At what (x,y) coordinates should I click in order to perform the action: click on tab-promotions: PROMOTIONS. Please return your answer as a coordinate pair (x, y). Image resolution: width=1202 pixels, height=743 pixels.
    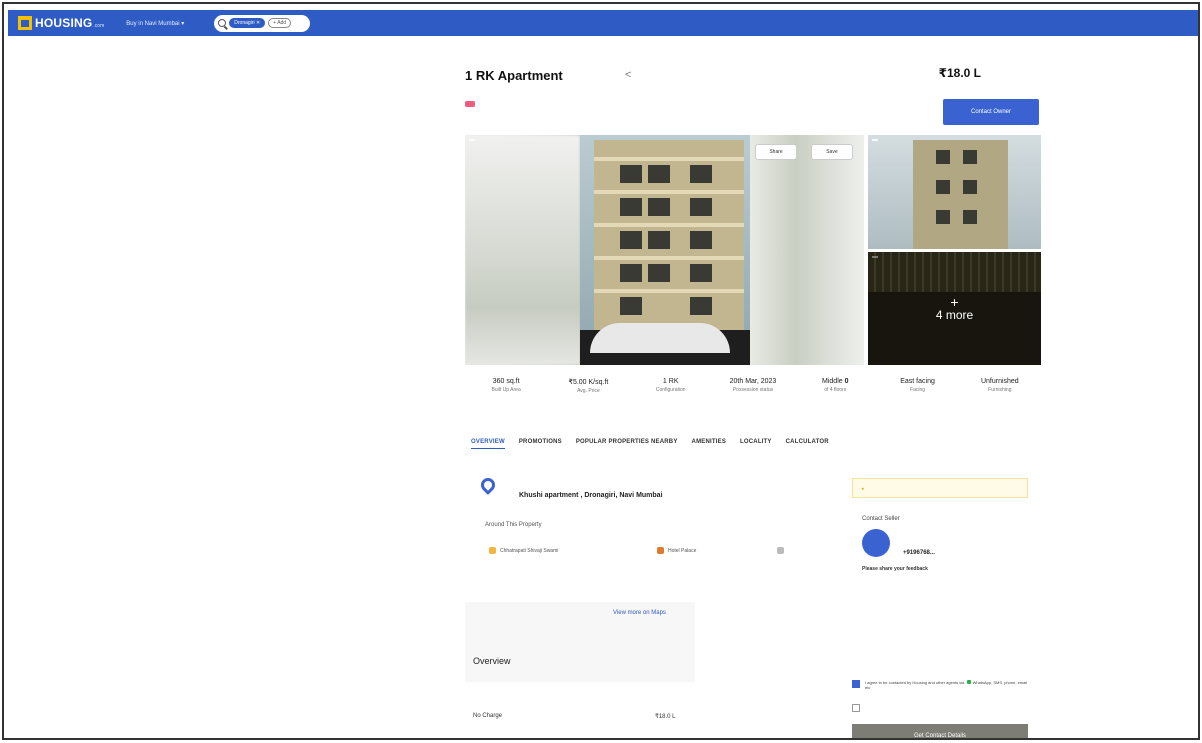
    Looking at the image, I should click on (540, 444).